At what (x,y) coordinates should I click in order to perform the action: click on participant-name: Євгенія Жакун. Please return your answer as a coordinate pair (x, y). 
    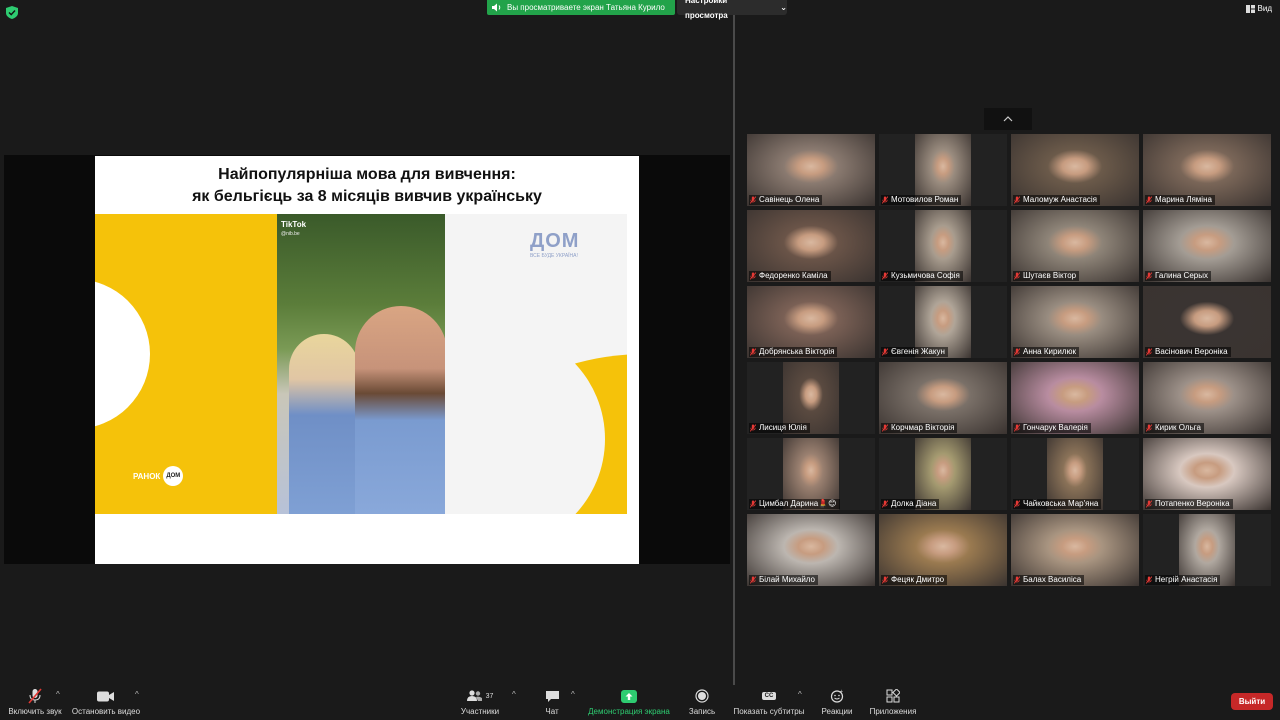
    Looking at the image, I should click on (914, 352).